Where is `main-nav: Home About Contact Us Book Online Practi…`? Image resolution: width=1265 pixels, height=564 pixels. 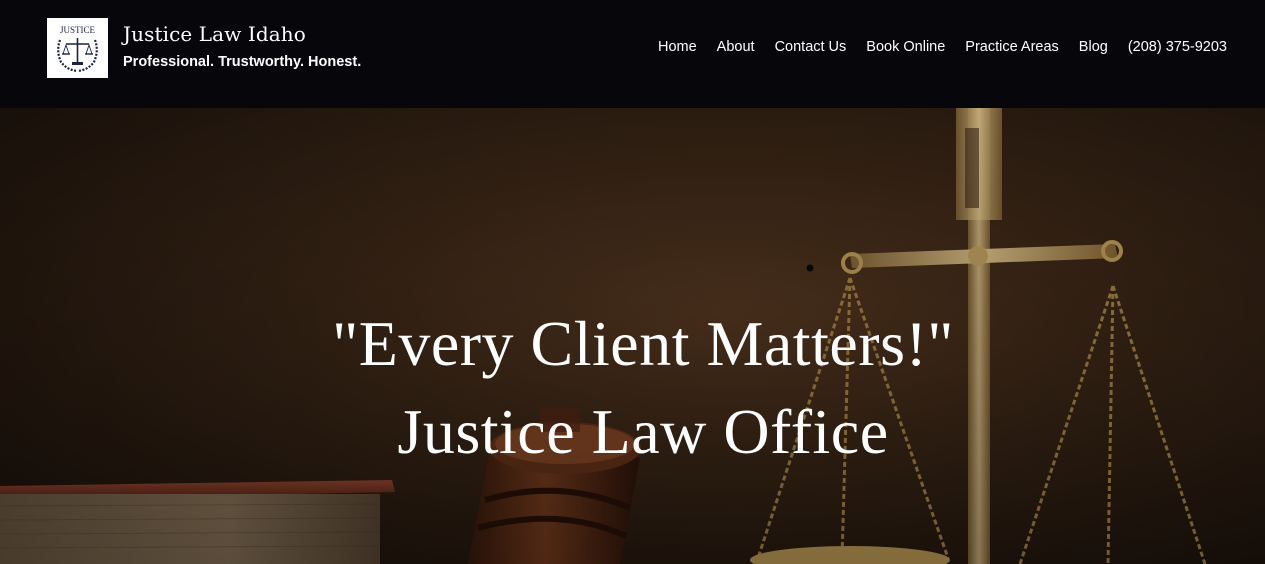 main-nav: Home About Contact Us Book Online Practi… is located at coordinates (942, 47).